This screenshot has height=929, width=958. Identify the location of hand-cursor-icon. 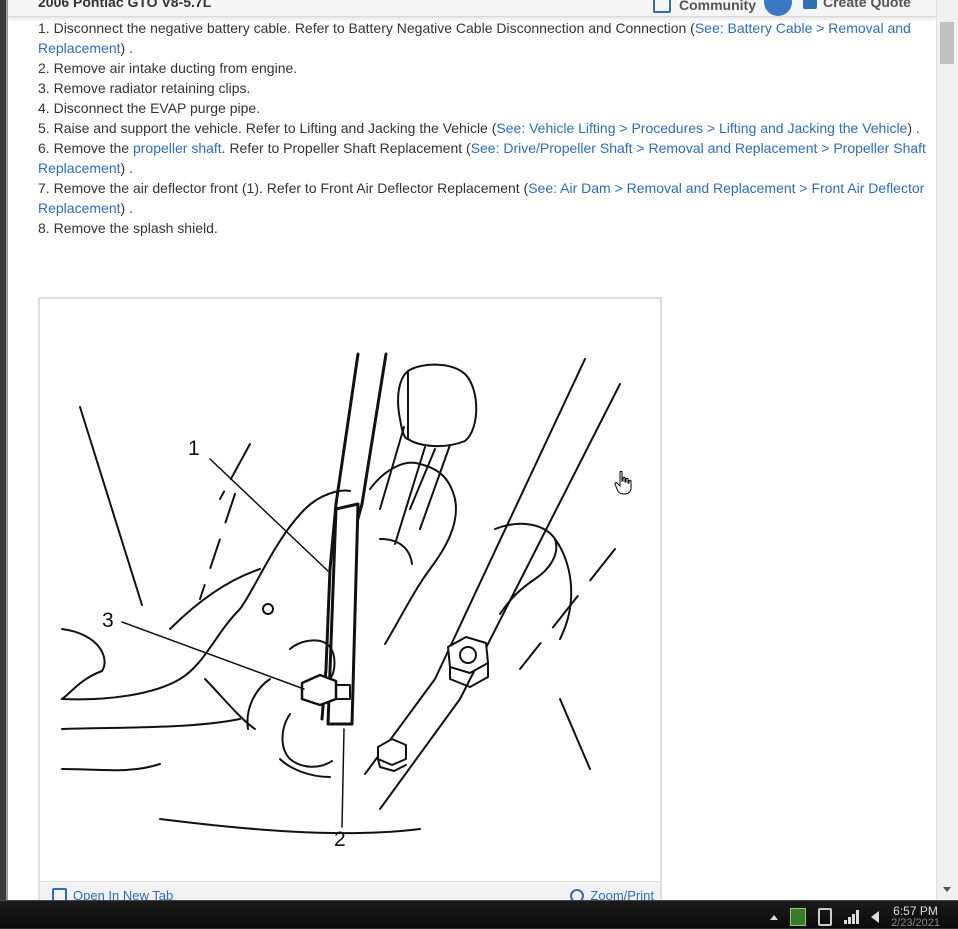
(623, 482).